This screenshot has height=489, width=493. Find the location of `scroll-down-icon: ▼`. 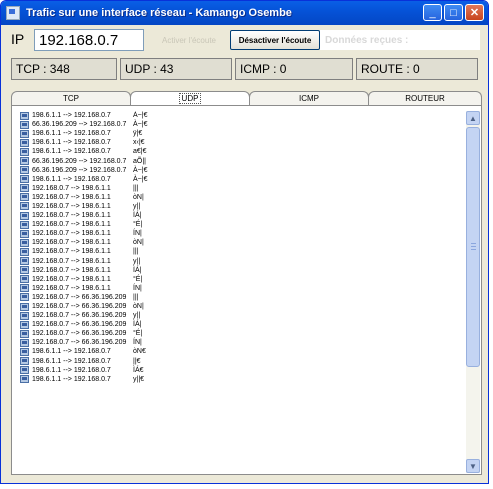

scroll-down-icon: ▼ is located at coordinates (473, 466).